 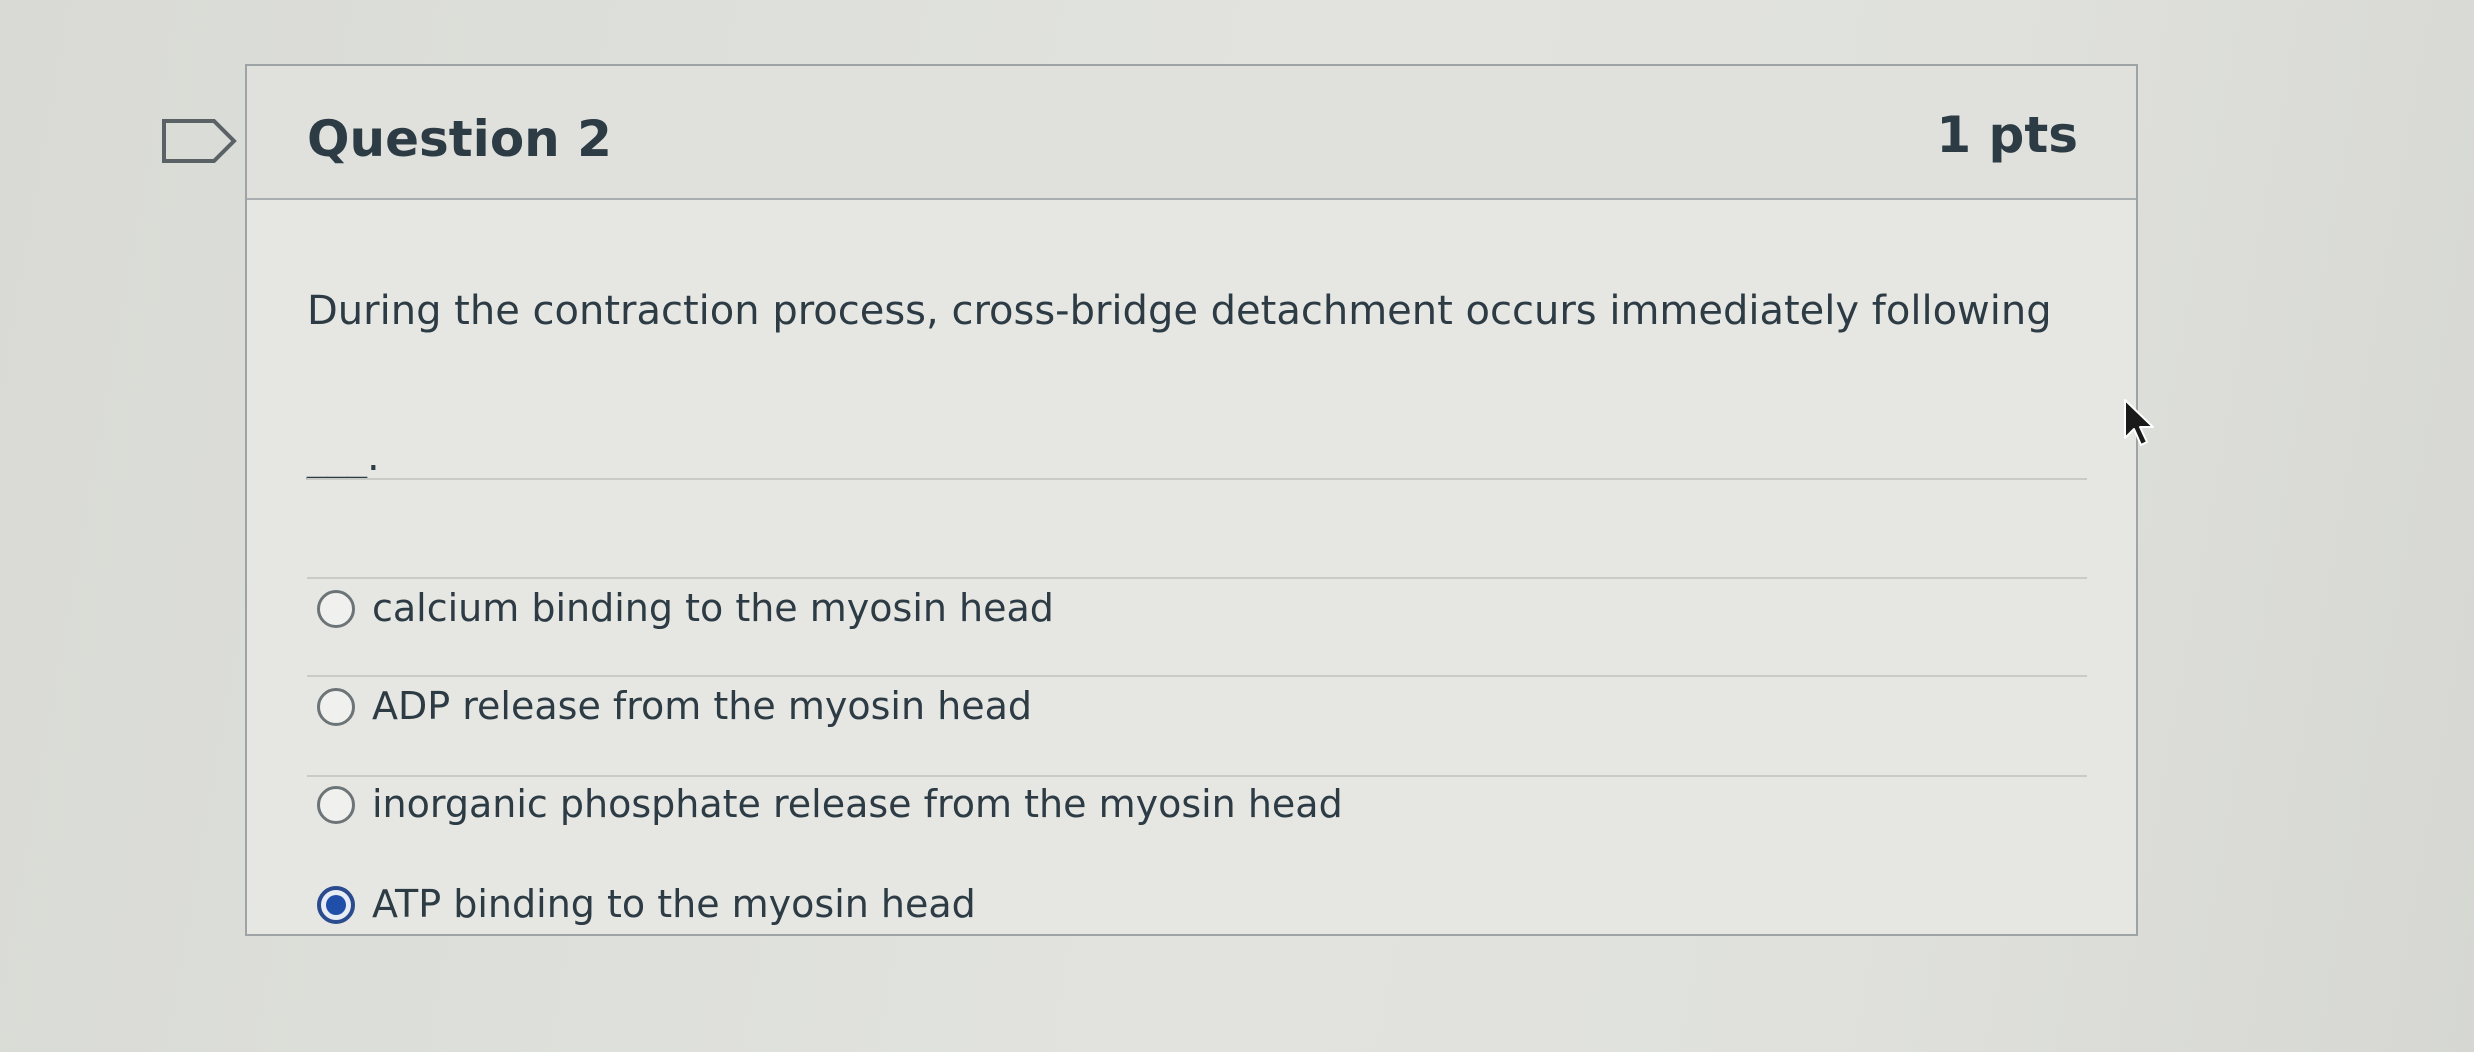 What do you see at coordinates (200, 141) in the screenshot?
I see `flag-question-icon` at bounding box center [200, 141].